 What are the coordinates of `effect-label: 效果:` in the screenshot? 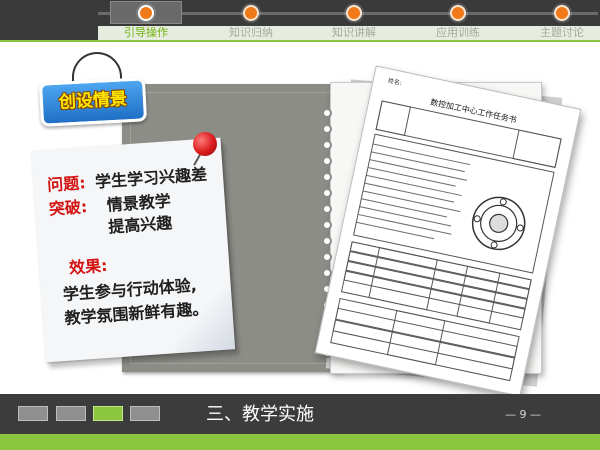 It's located at (88, 266).